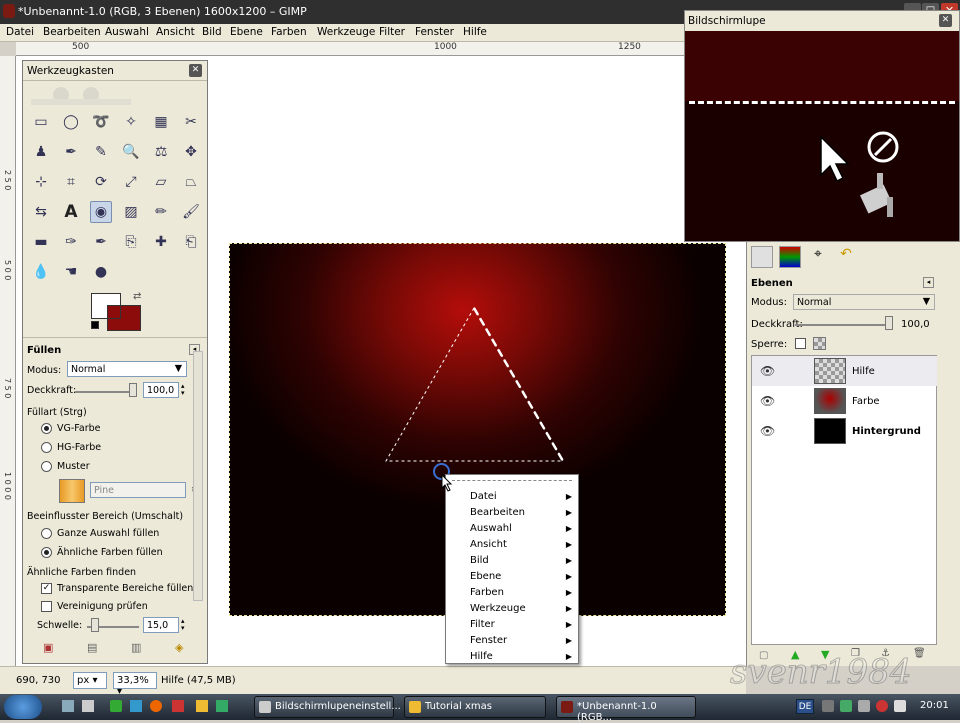 This screenshot has height=723, width=960. What do you see at coordinates (790, 257) in the screenshot?
I see `tab-channels` at bounding box center [790, 257].